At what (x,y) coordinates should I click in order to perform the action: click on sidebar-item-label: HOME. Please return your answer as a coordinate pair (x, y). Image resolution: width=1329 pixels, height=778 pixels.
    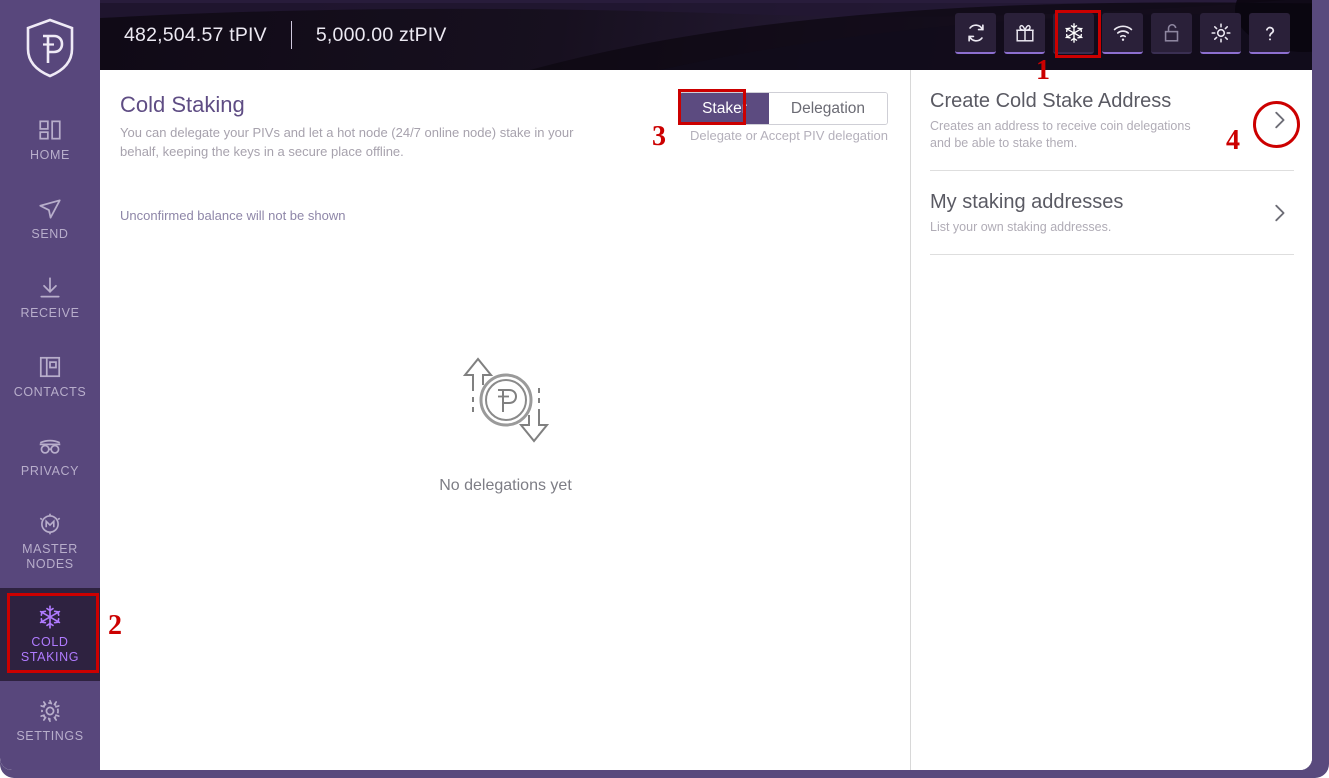
    Looking at the image, I should click on (50, 154).